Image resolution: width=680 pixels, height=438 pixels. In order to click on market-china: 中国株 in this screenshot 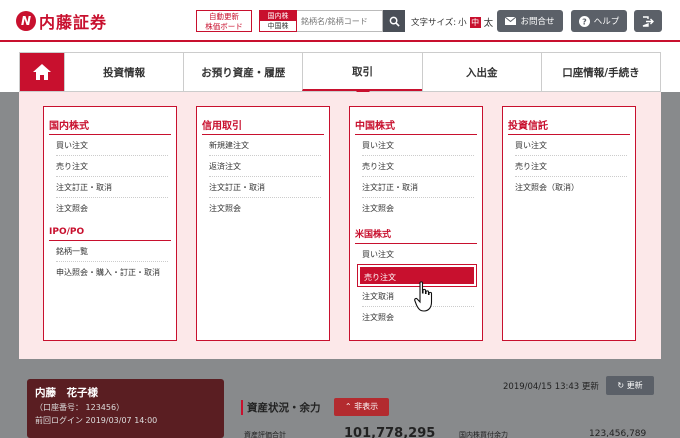, I will do `click(278, 26)`.